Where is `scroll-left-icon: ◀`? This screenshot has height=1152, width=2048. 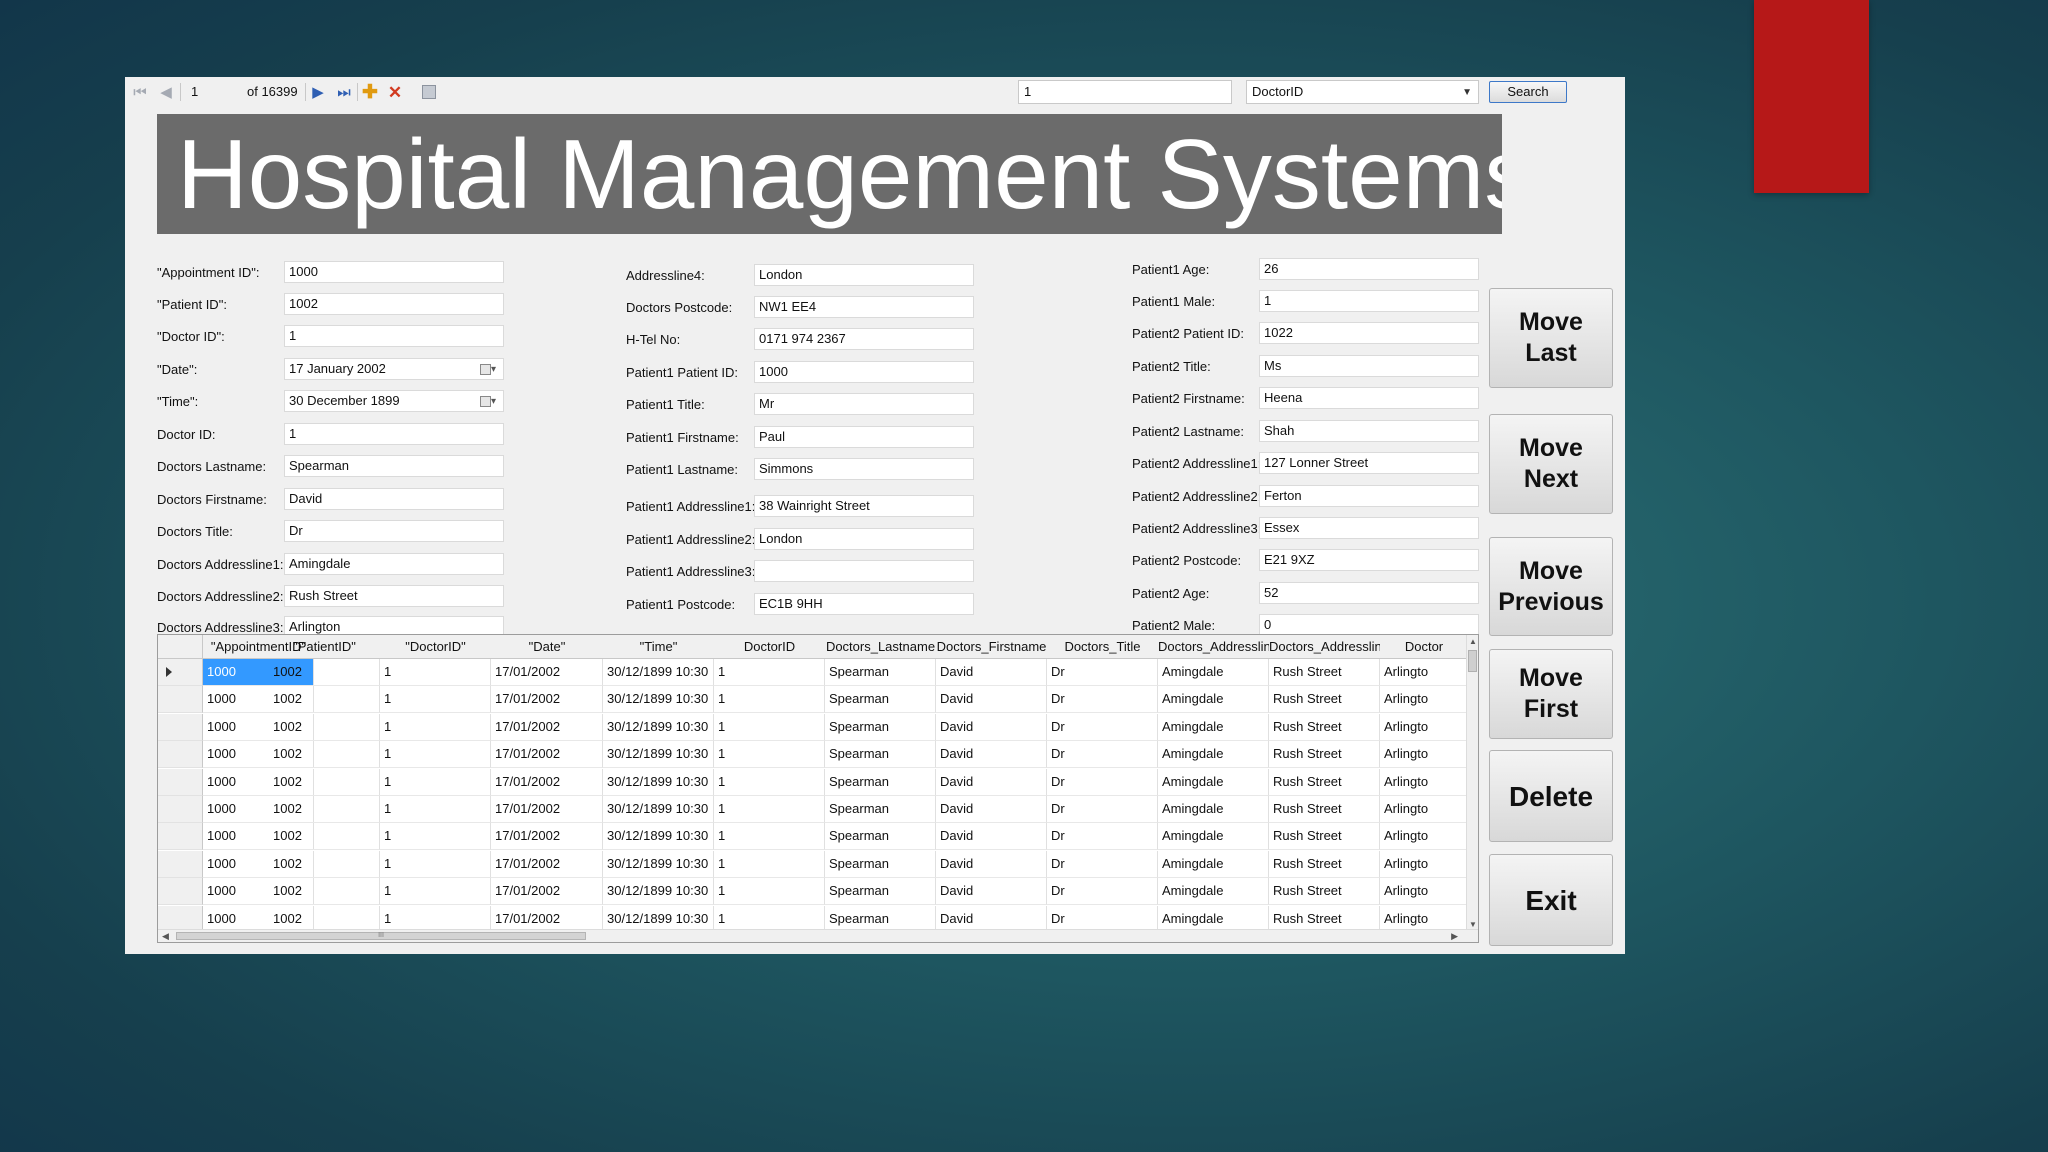 scroll-left-icon: ◀ is located at coordinates (165, 936).